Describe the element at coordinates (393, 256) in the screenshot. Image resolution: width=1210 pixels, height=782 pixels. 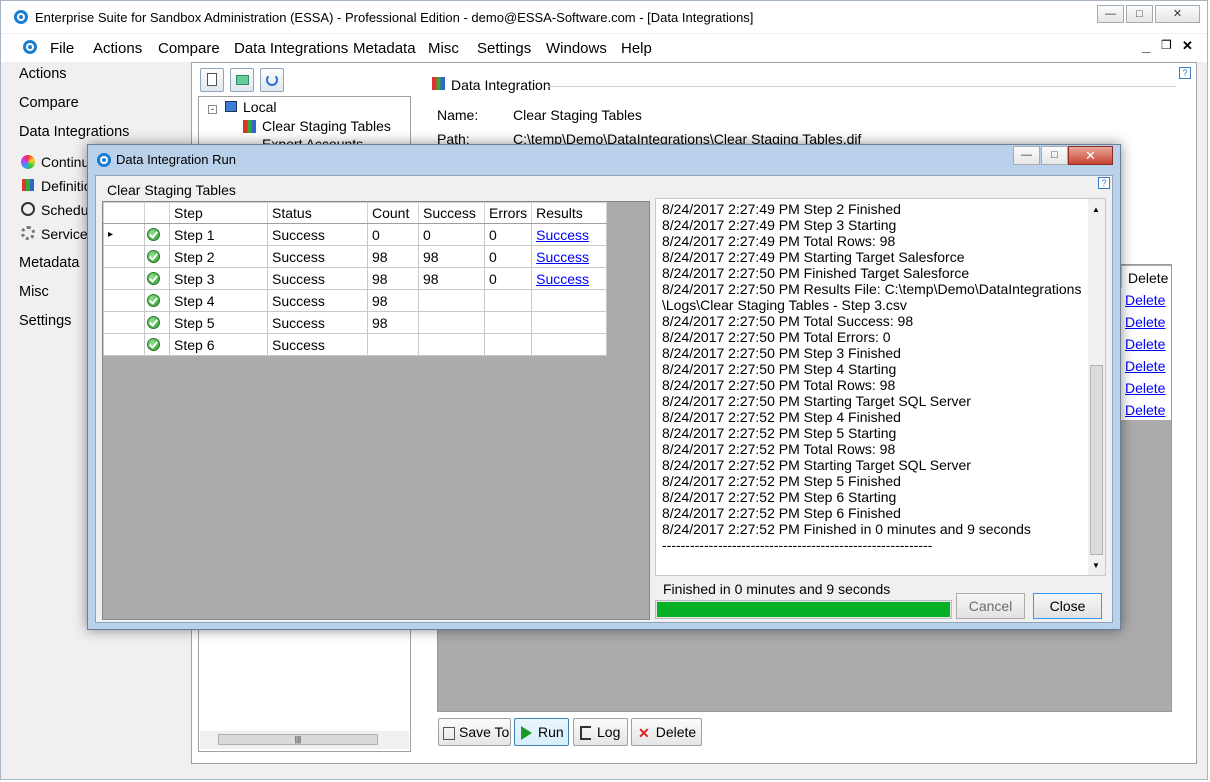
I see `cell-count: 98` at that location.